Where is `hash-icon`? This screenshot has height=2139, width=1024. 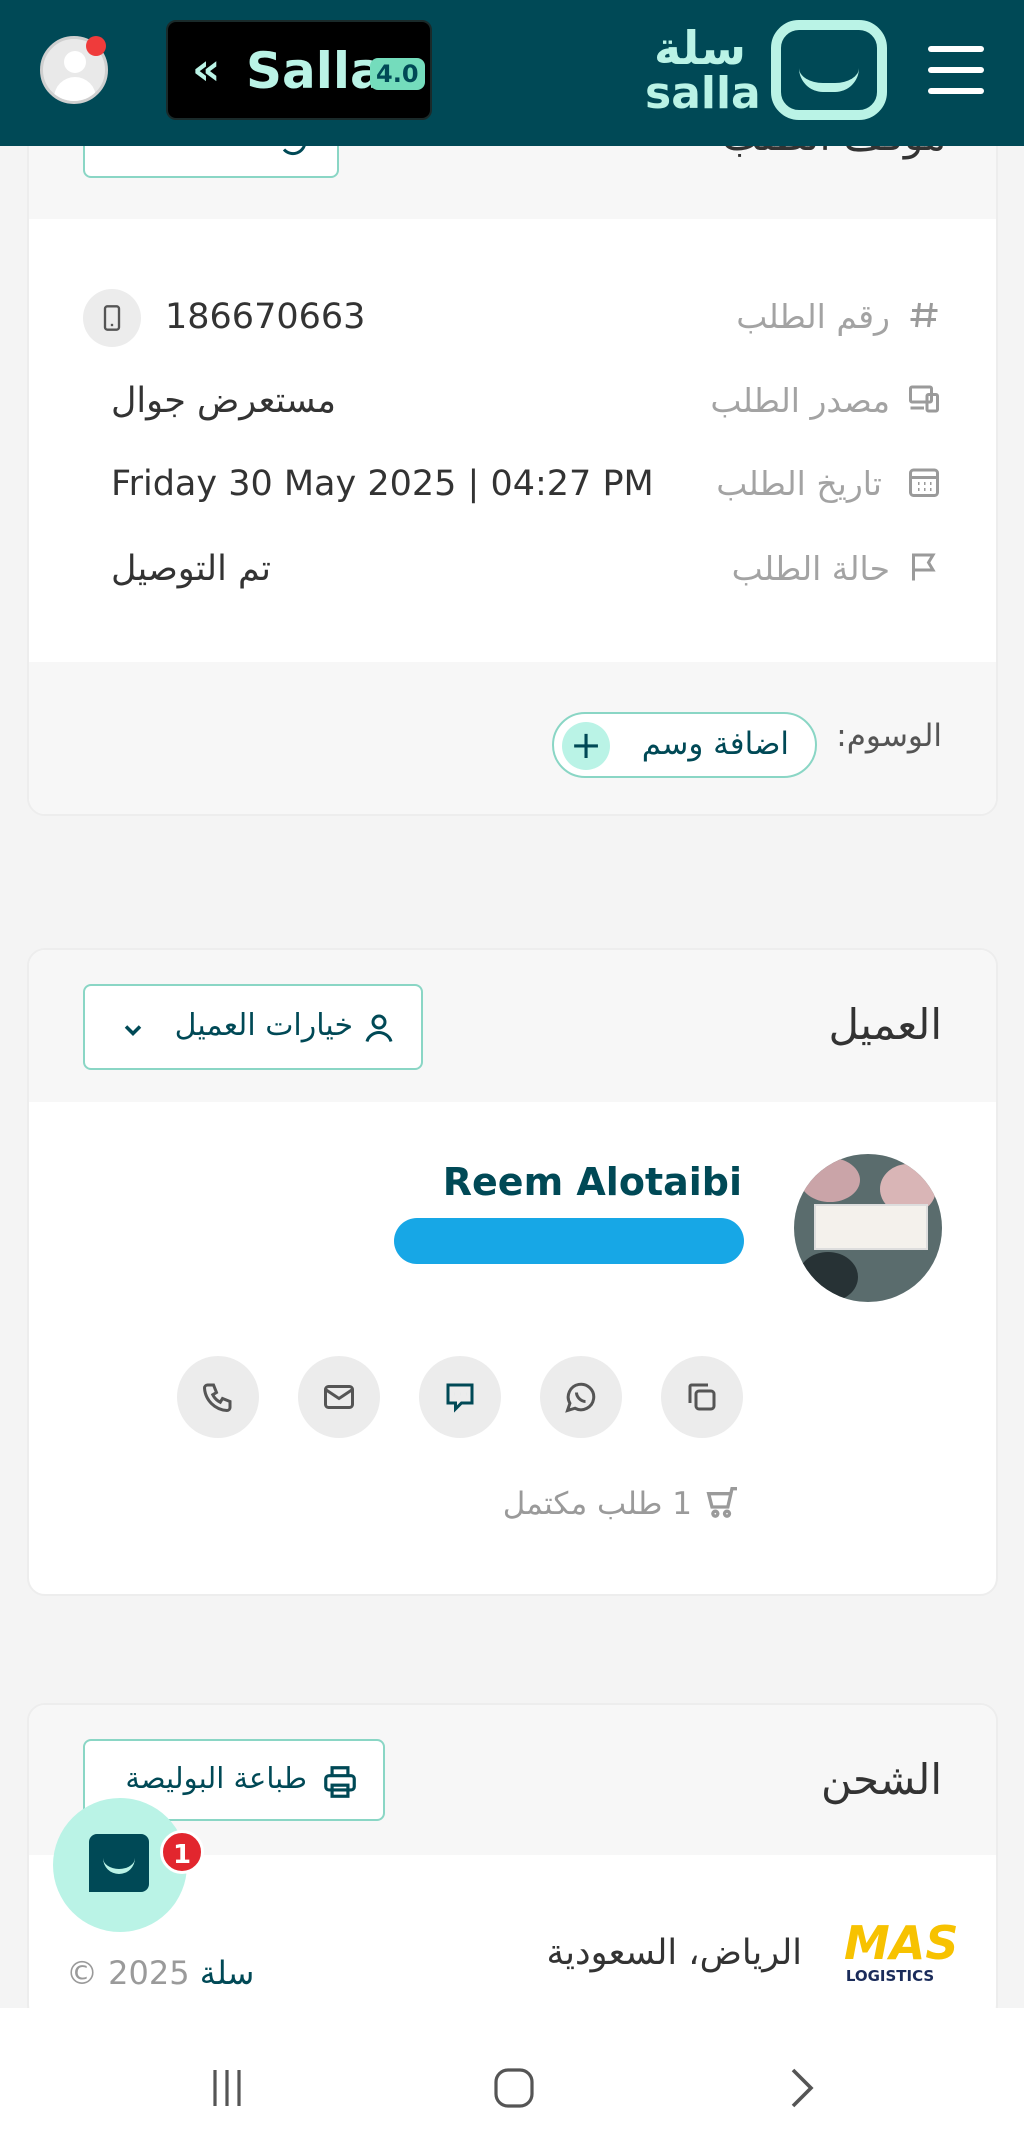
hash-icon is located at coordinates (924, 315).